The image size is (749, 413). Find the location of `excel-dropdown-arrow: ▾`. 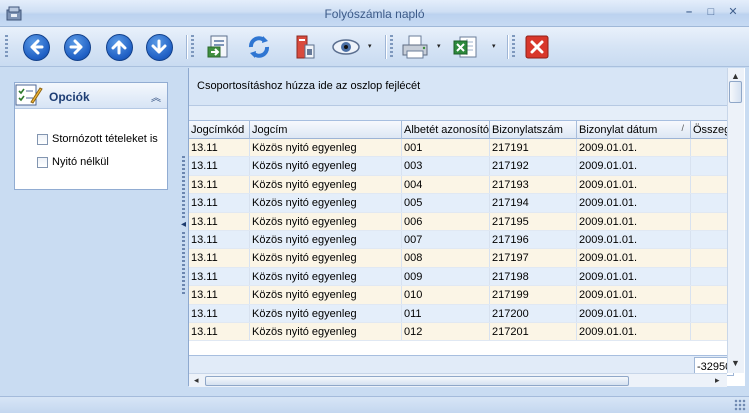

excel-dropdown-arrow: ▾ is located at coordinates (496, 46).